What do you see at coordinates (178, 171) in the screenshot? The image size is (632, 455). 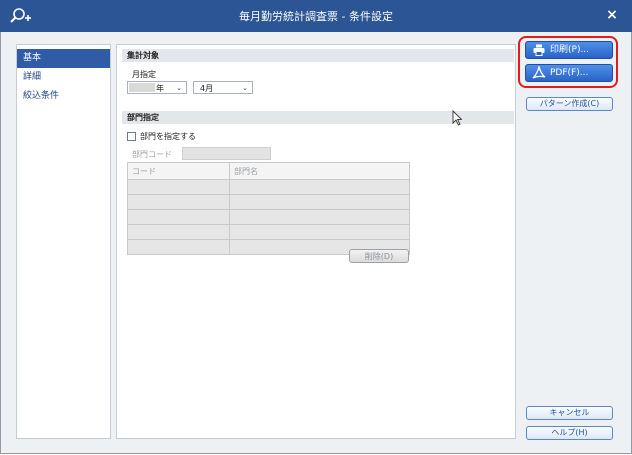 I see `column-code: コード` at bounding box center [178, 171].